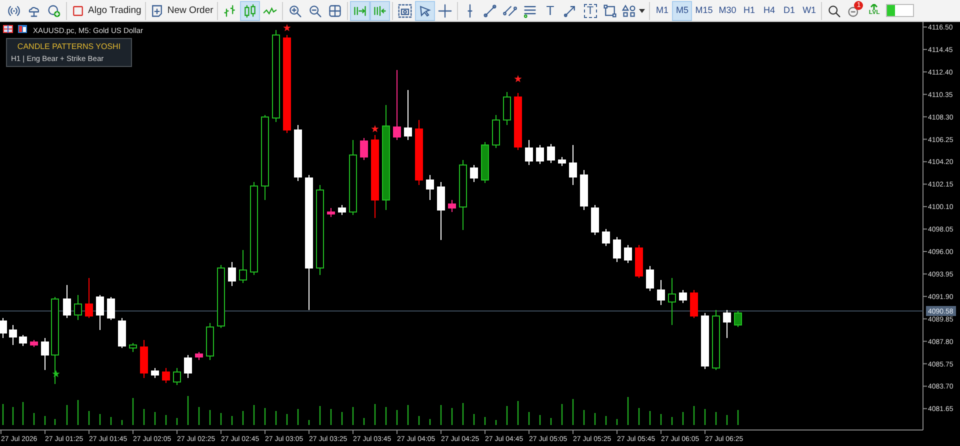  I want to click on crosshair-icon, so click(445, 11).